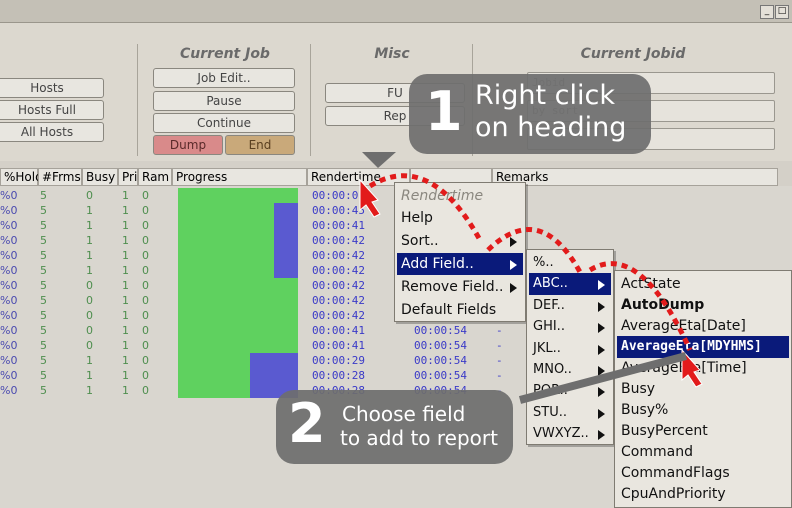 This screenshot has width=792, height=508. What do you see at coordinates (419, 438) in the screenshot?
I see `callout-line: to add to report` at bounding box center [419, 438].